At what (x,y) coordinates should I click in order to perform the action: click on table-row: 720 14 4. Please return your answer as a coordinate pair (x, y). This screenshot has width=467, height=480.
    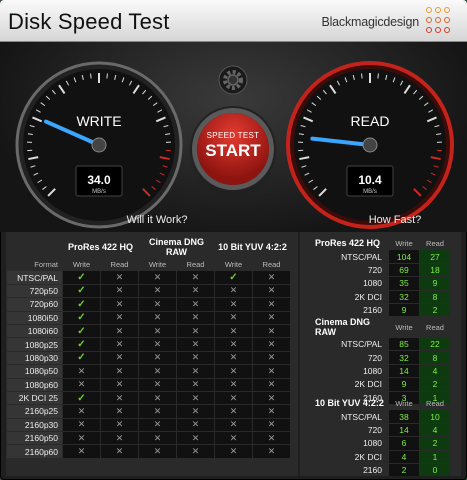
    Looking at the image, I should click on (375, 430).